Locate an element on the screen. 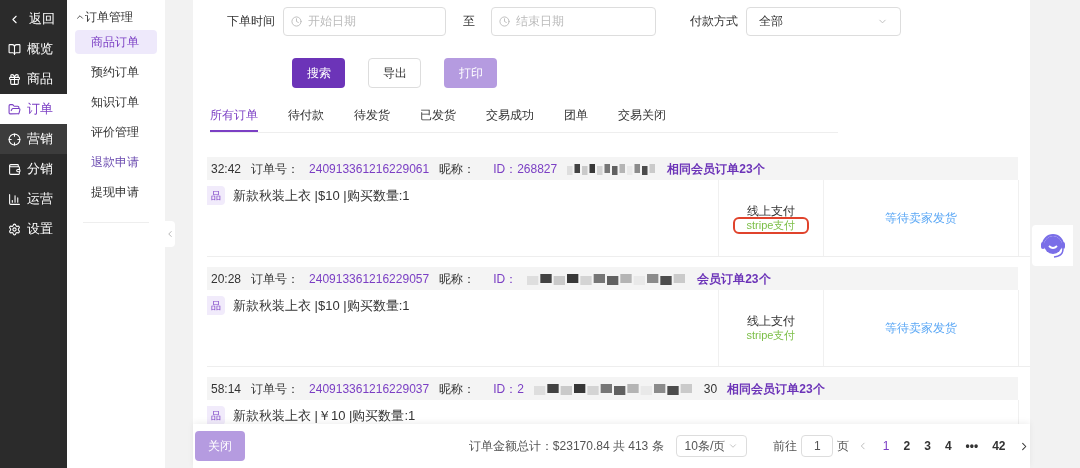 The image size is (1080, 468). subnav-item: 提现申请 is located at coordinates (116, 192).